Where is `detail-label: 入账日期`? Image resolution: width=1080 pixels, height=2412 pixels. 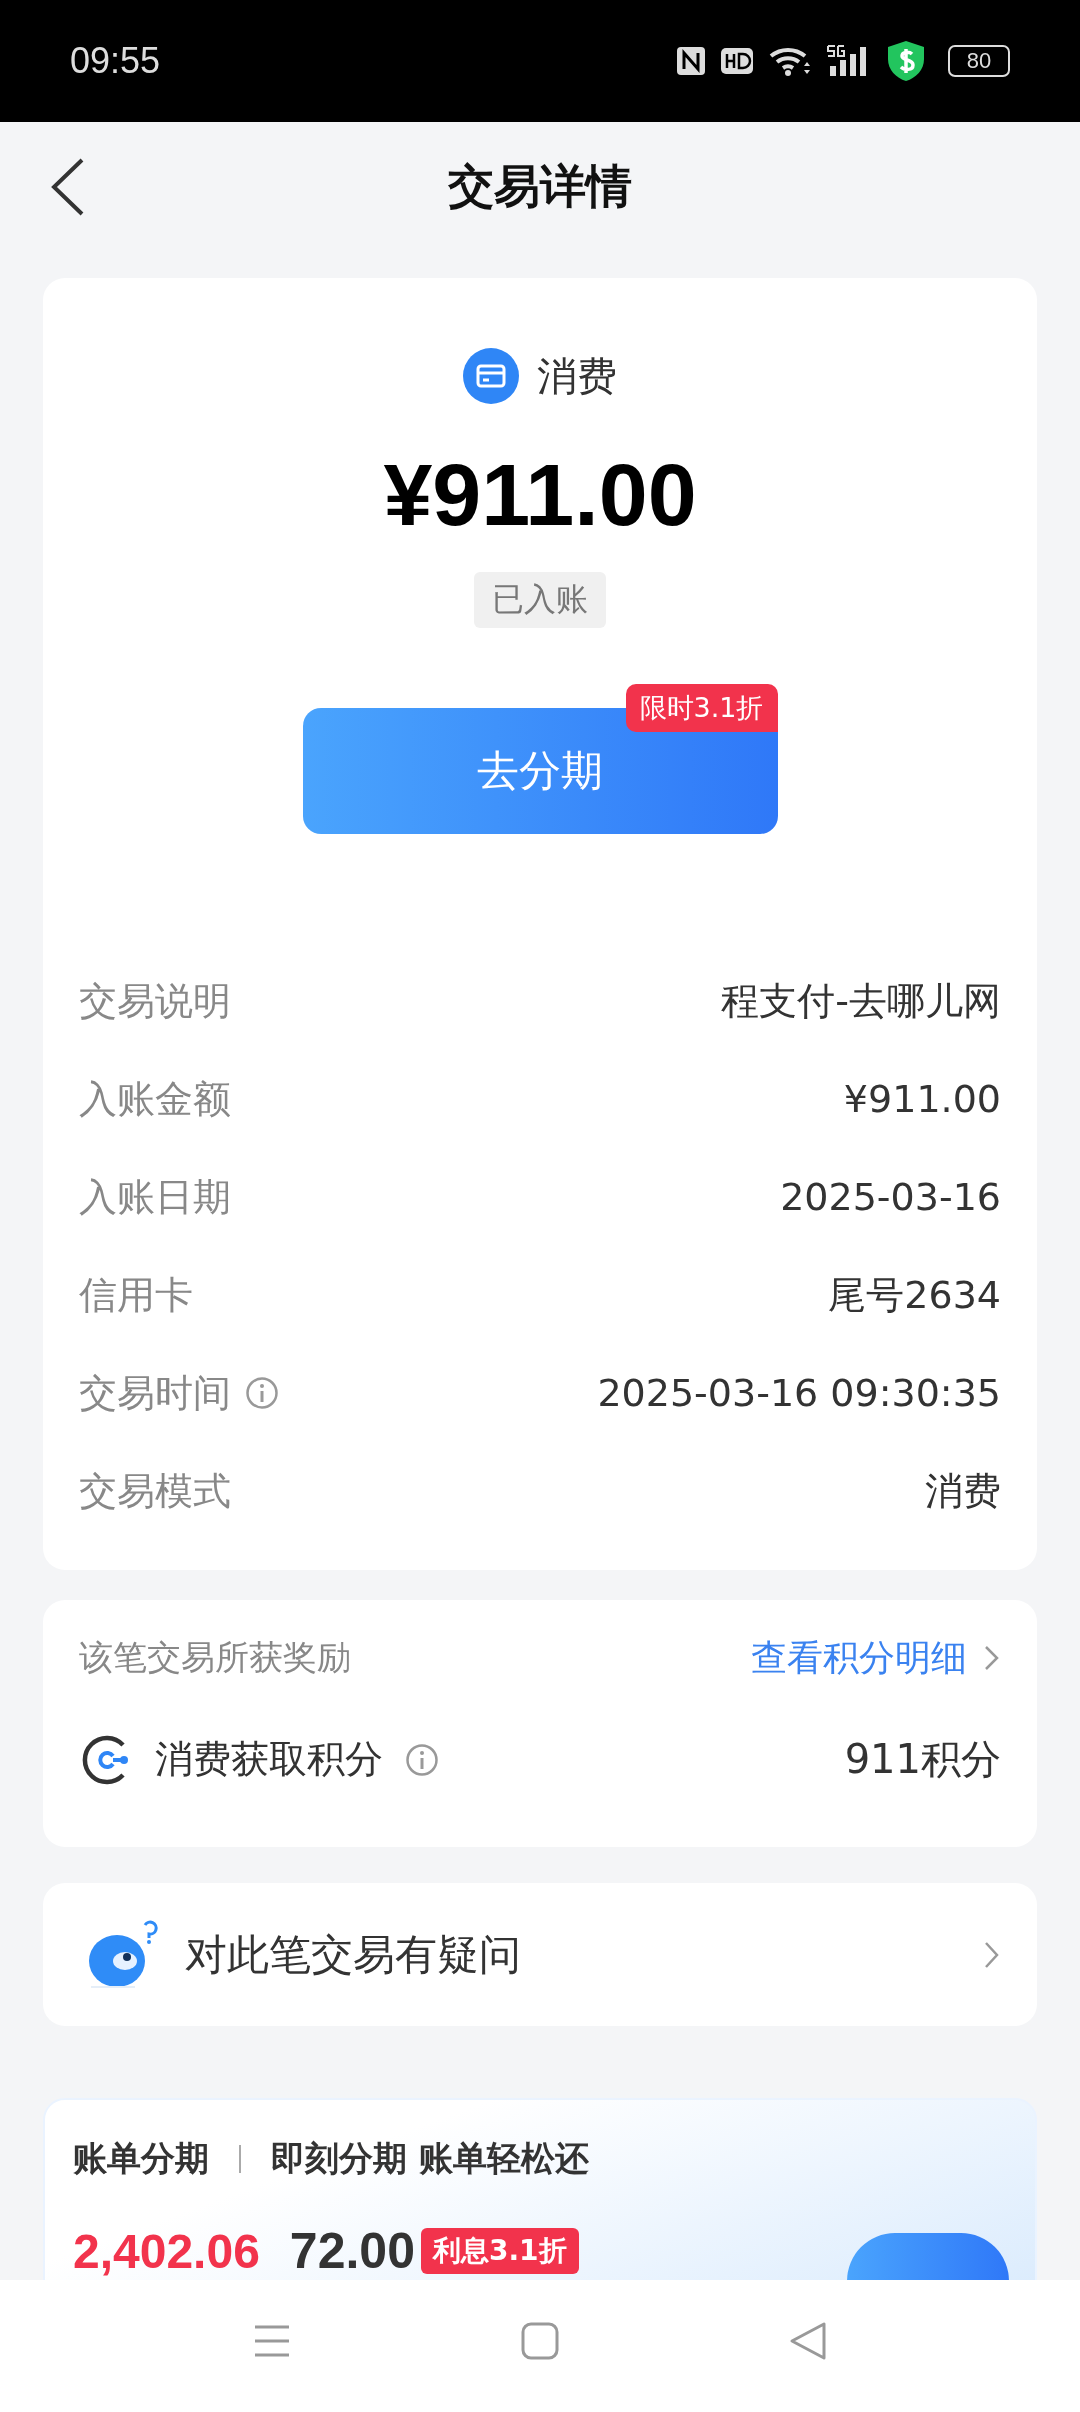
detail-label: 入账日期 is located at coordinates (155, 1197).